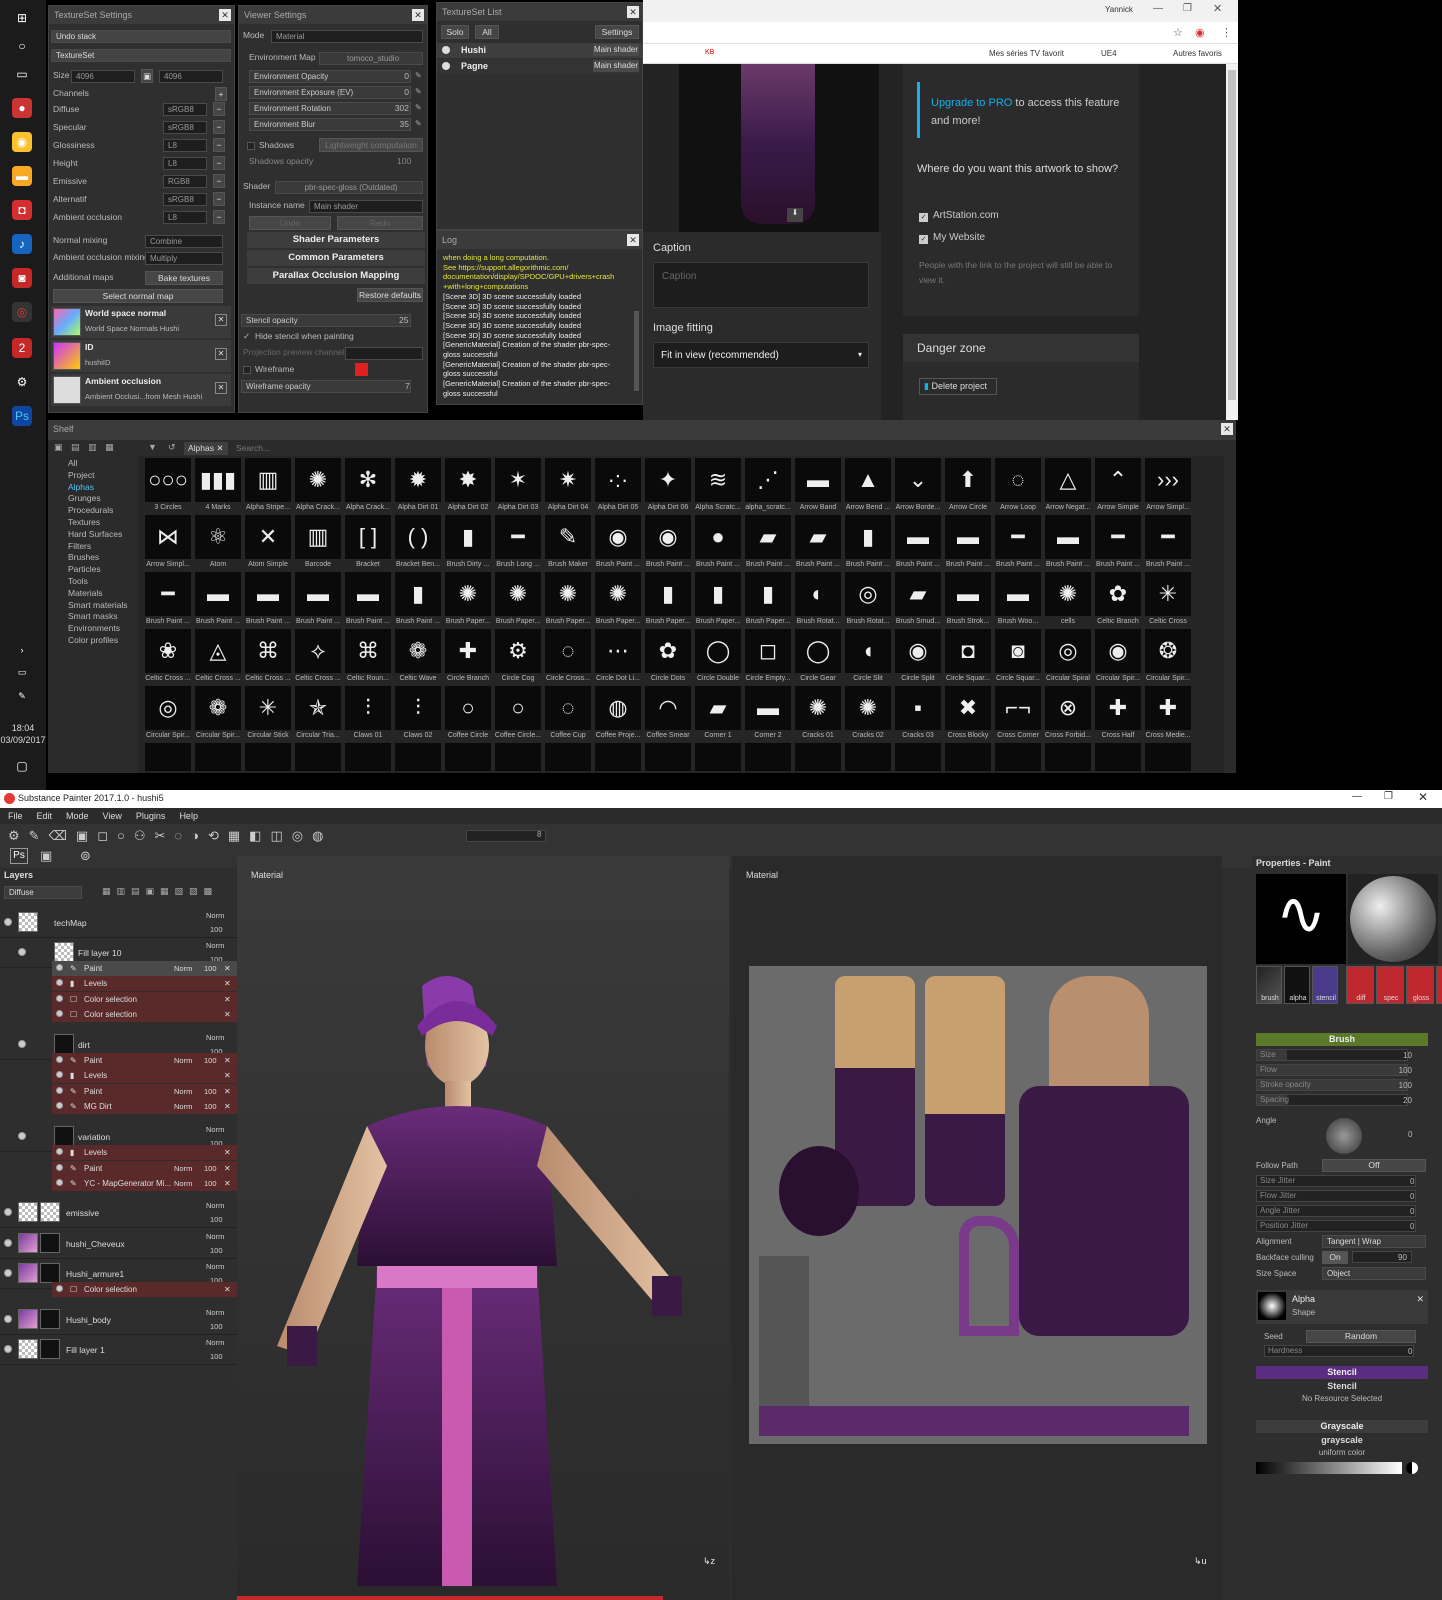 The height and width of the screenshot is (1600, 1442). What do you see at coordinates (366, 206) in the screenshot?
I see `instance-field: Main shader` at bounding box center [366, 206].